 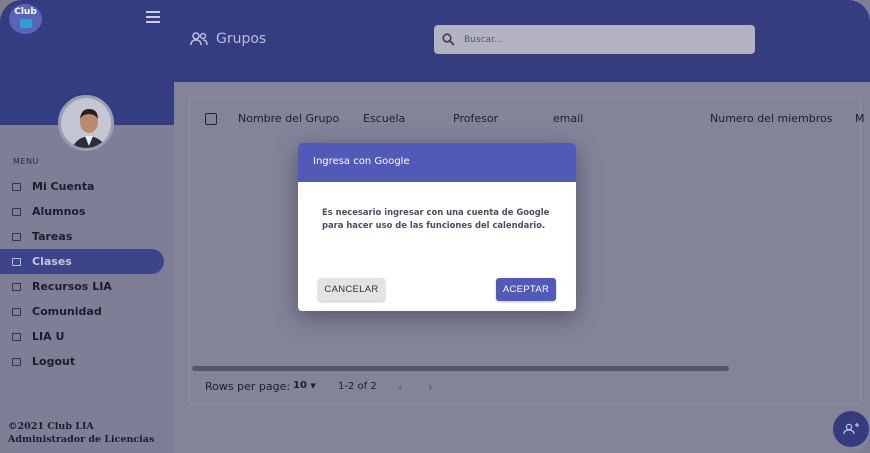 I want to click on sidebar-item-alumnos: Alumnos, so click(x=82, y=211).